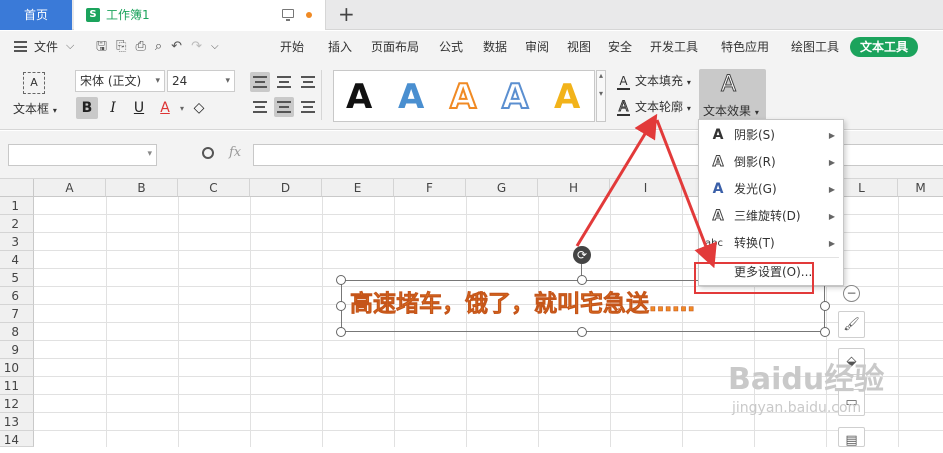 The width and height of the screenshot is (943, 453). Describe the element at coordinates (851, 293) in the screenshot. I see `collapse-icon: −` at that location.